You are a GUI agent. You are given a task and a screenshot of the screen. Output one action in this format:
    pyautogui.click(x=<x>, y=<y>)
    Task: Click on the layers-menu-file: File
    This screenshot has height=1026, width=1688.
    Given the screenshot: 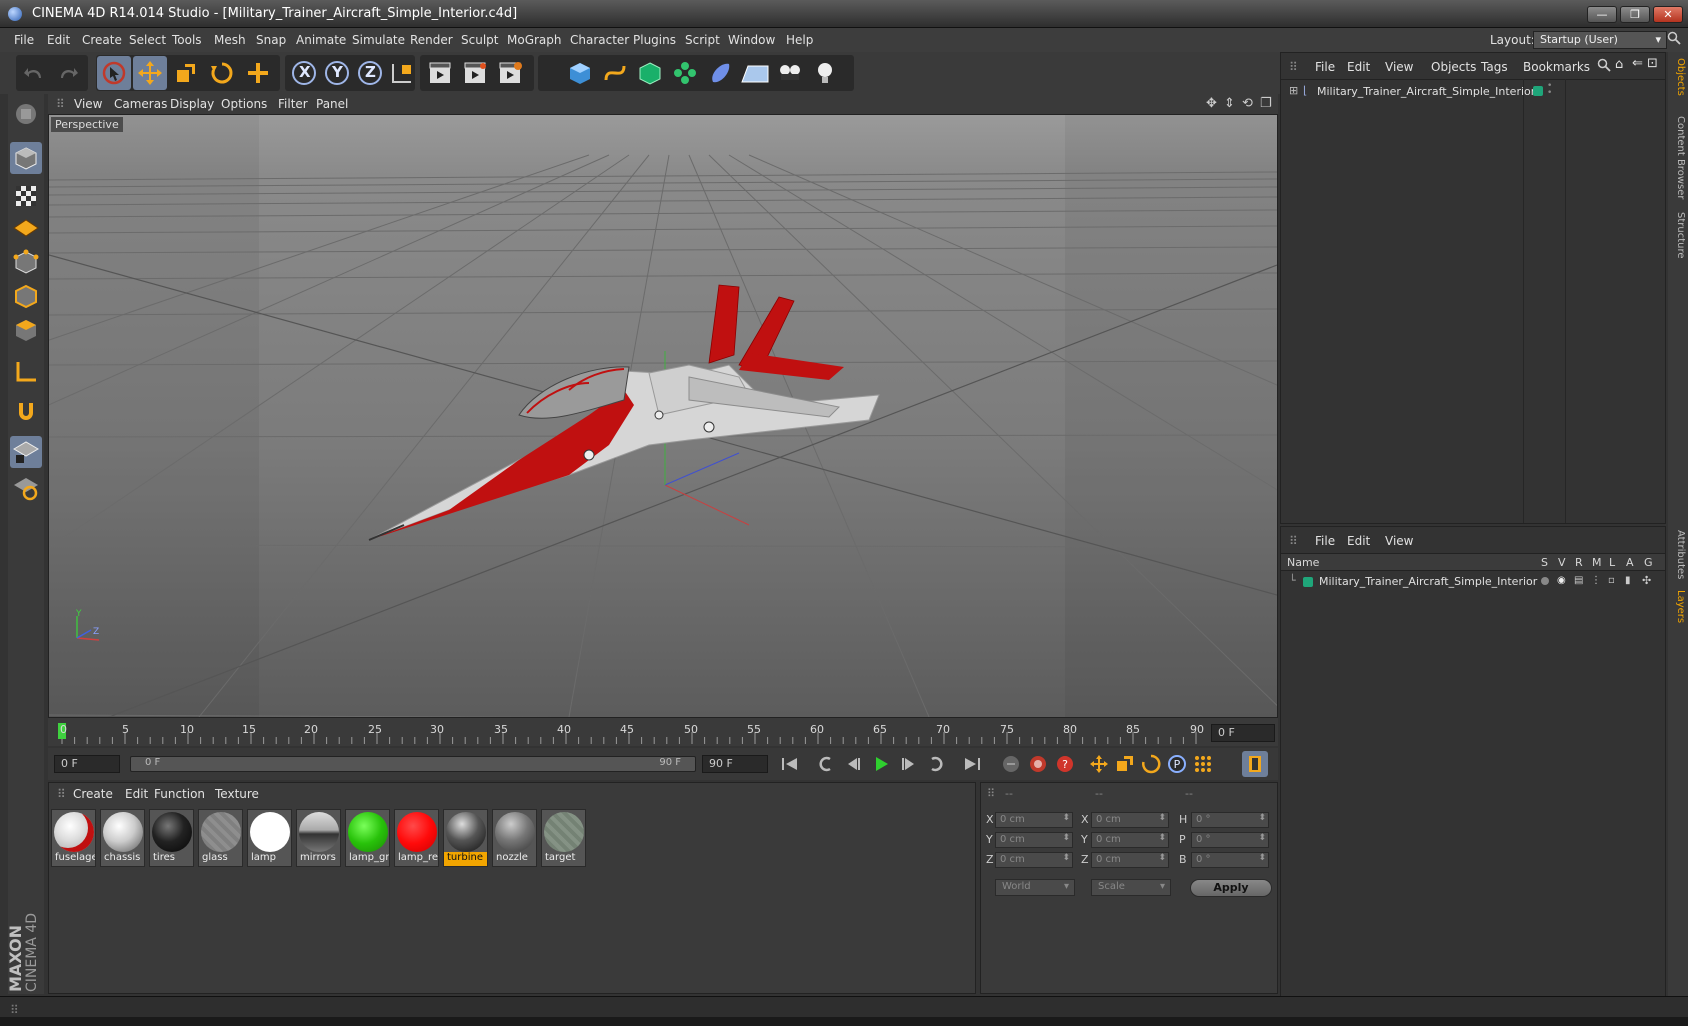 What is the action you would take?
    pyautogui.click(x=1325, y=541)
    